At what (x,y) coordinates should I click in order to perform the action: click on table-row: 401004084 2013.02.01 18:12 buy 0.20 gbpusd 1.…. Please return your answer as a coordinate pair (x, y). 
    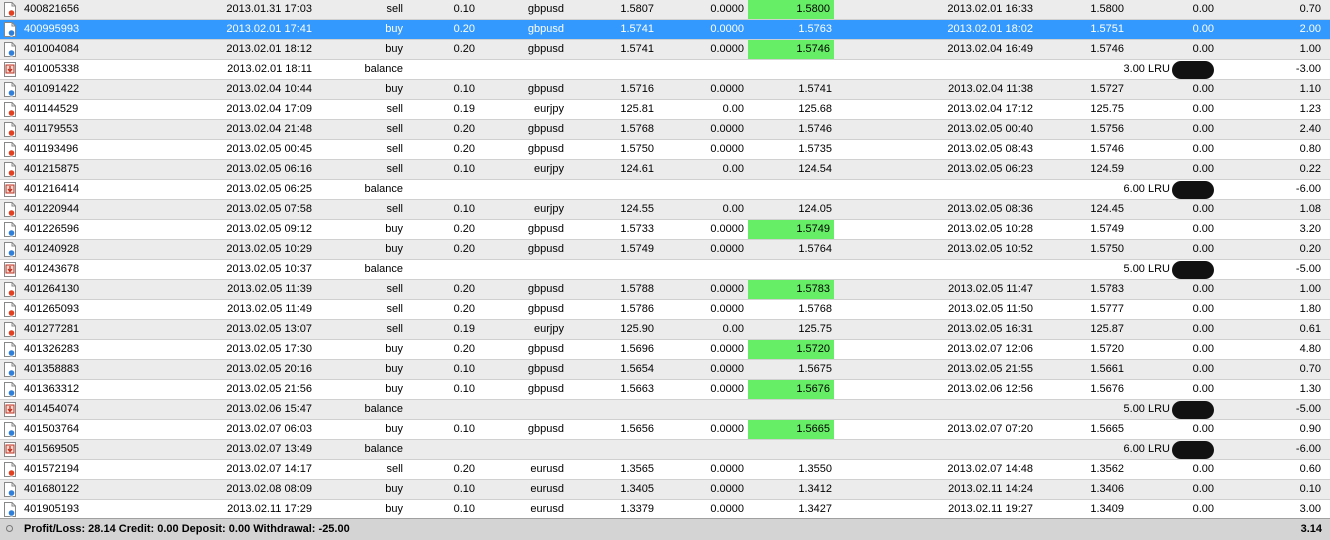
    Looking at the image, I should click on (665, 50).